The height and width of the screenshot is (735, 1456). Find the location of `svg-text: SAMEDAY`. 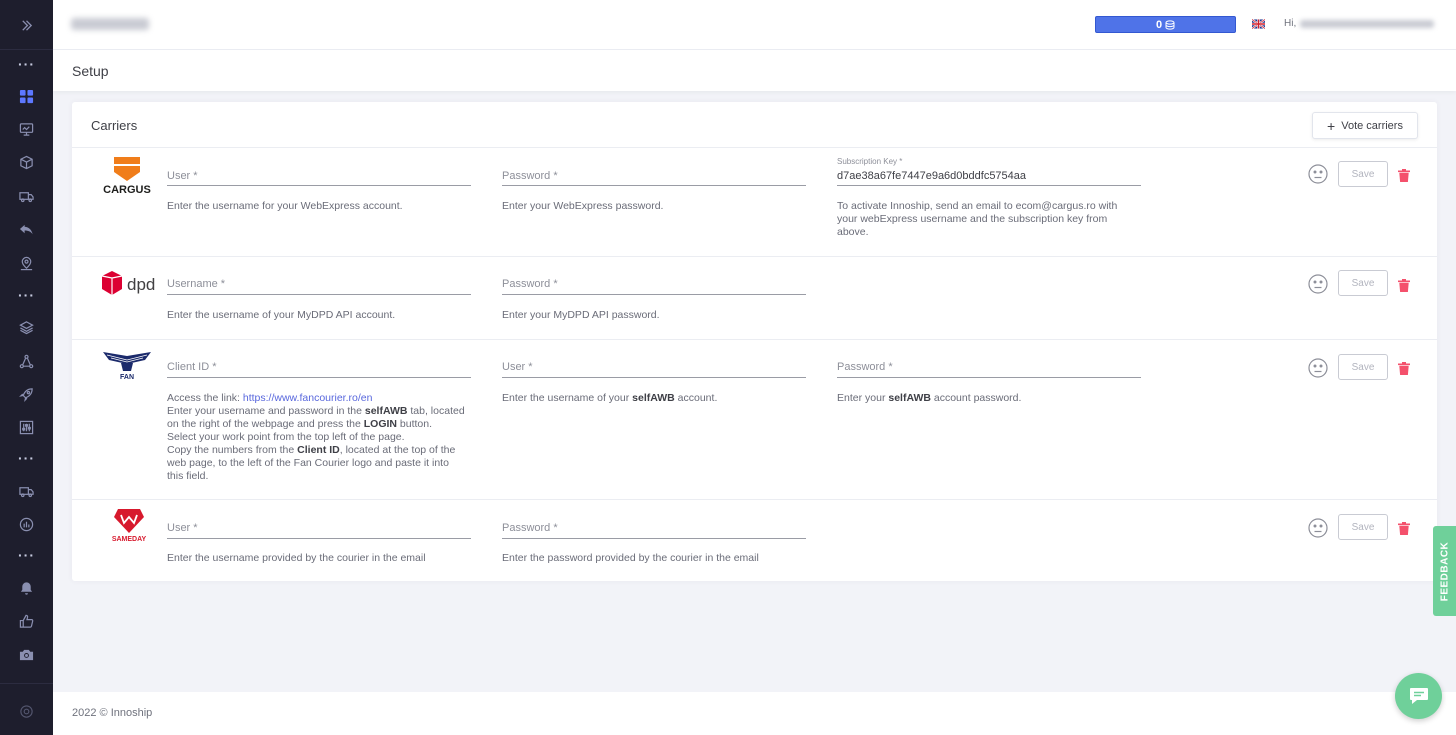

svg-text: SAMEDAY is located at coordinates (129, 539).